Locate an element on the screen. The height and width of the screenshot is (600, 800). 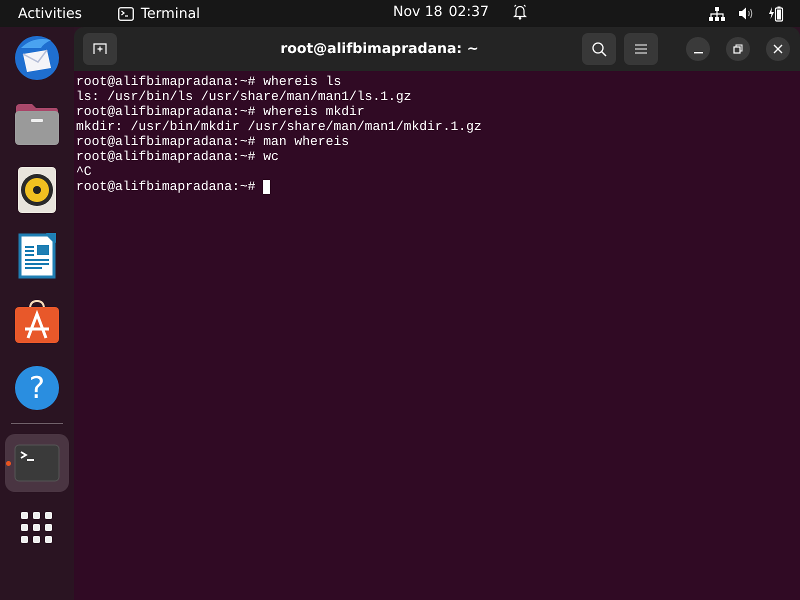
search-icon is located at coordinates (599, 49).